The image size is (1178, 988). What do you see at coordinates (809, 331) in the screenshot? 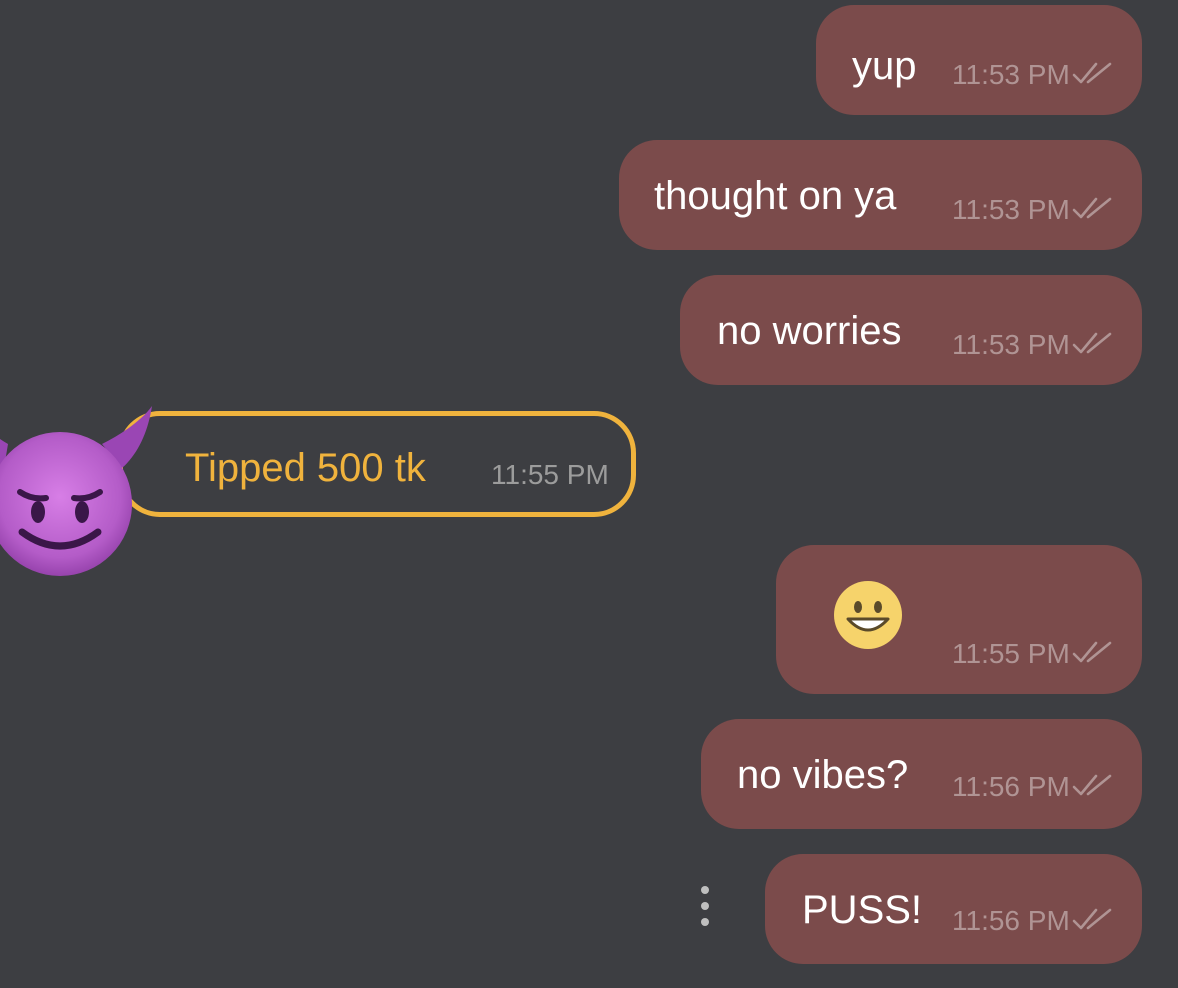
I see `message-text: no worries` at bounding box center [809, 331].